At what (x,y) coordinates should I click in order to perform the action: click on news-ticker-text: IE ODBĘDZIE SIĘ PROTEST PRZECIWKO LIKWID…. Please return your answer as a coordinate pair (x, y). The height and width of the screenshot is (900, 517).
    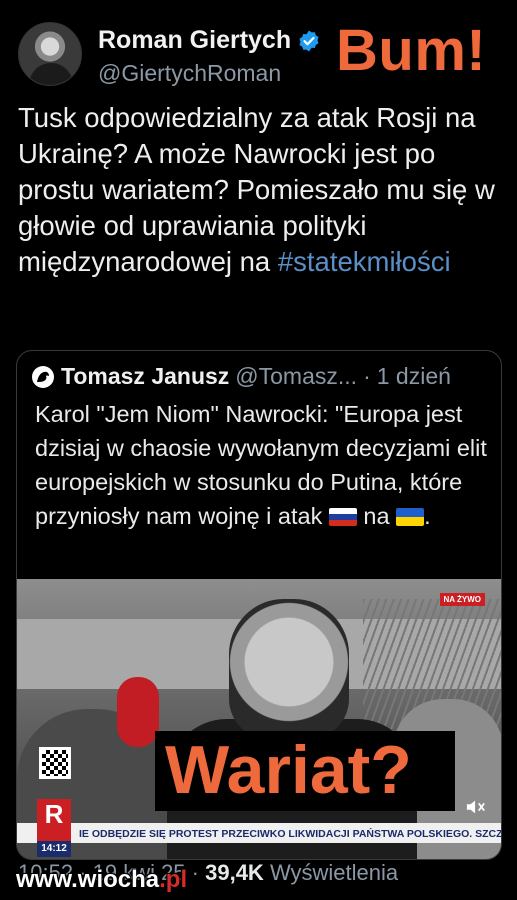
    Looking at the image, I should click on (290, 834).